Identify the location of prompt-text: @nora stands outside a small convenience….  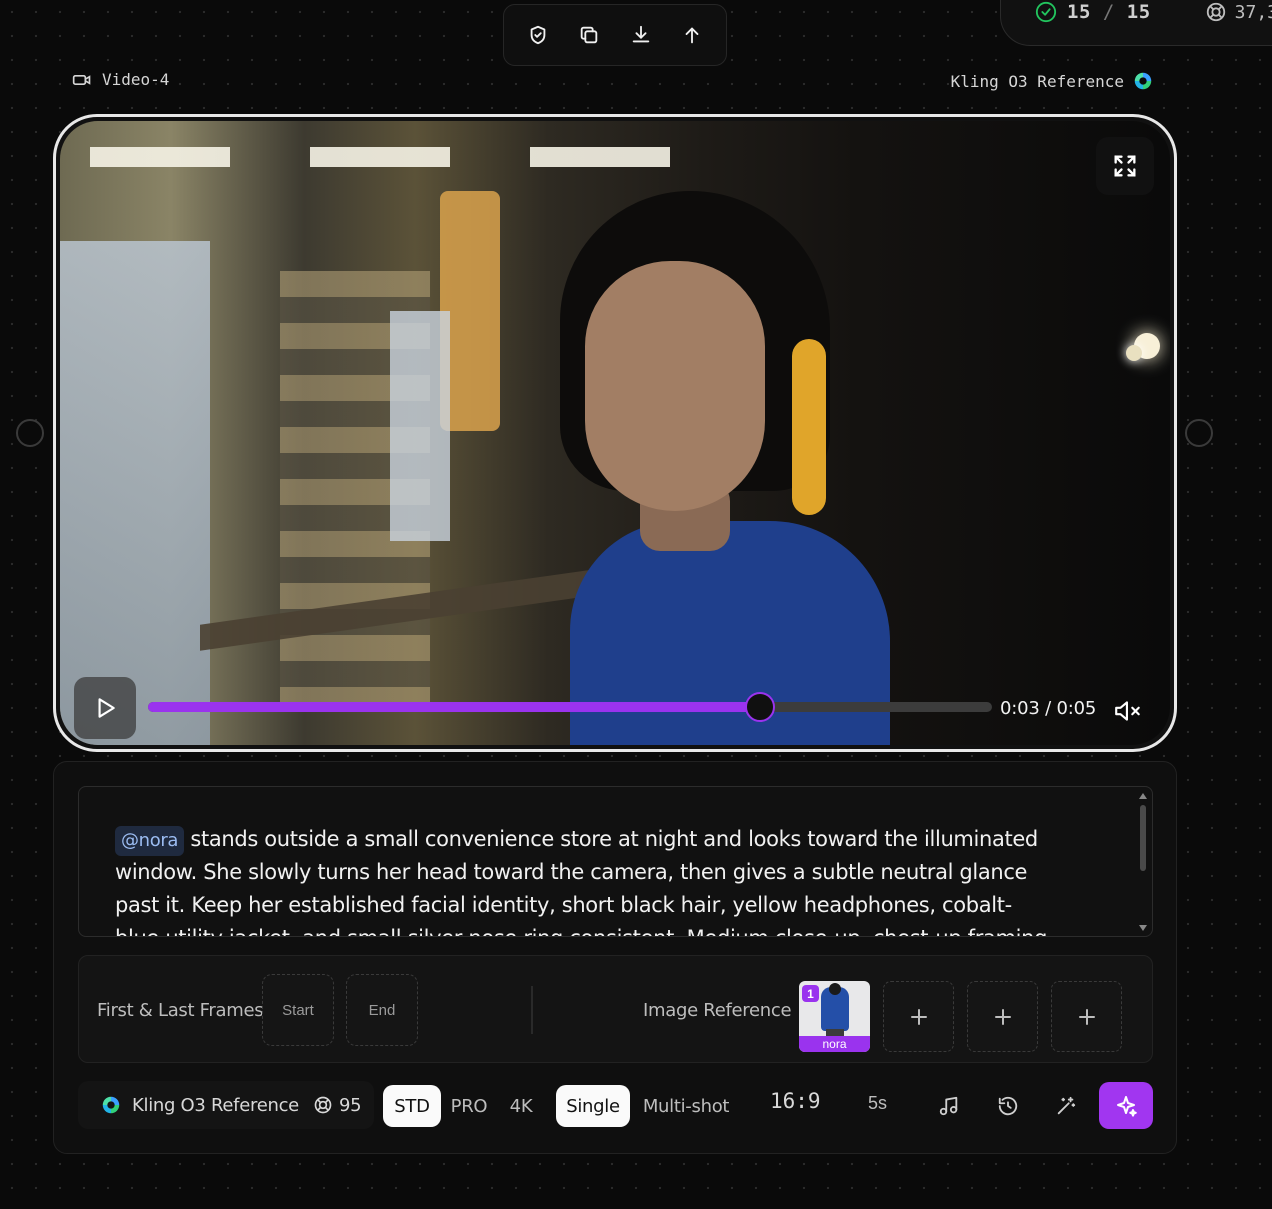
(585, 879).